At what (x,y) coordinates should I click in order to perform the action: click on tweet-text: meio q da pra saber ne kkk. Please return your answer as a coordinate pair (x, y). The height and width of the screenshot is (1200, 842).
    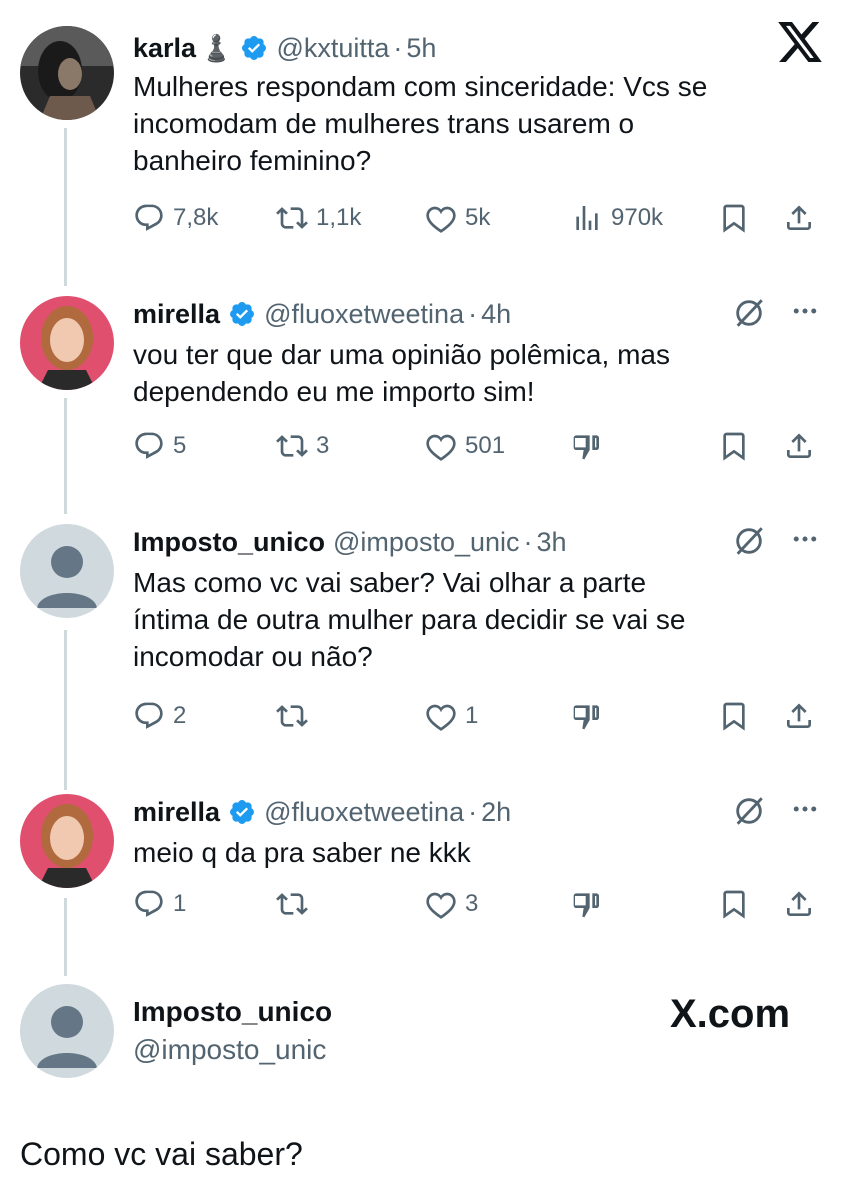
    Looking at the image, I should click on (302, 852).